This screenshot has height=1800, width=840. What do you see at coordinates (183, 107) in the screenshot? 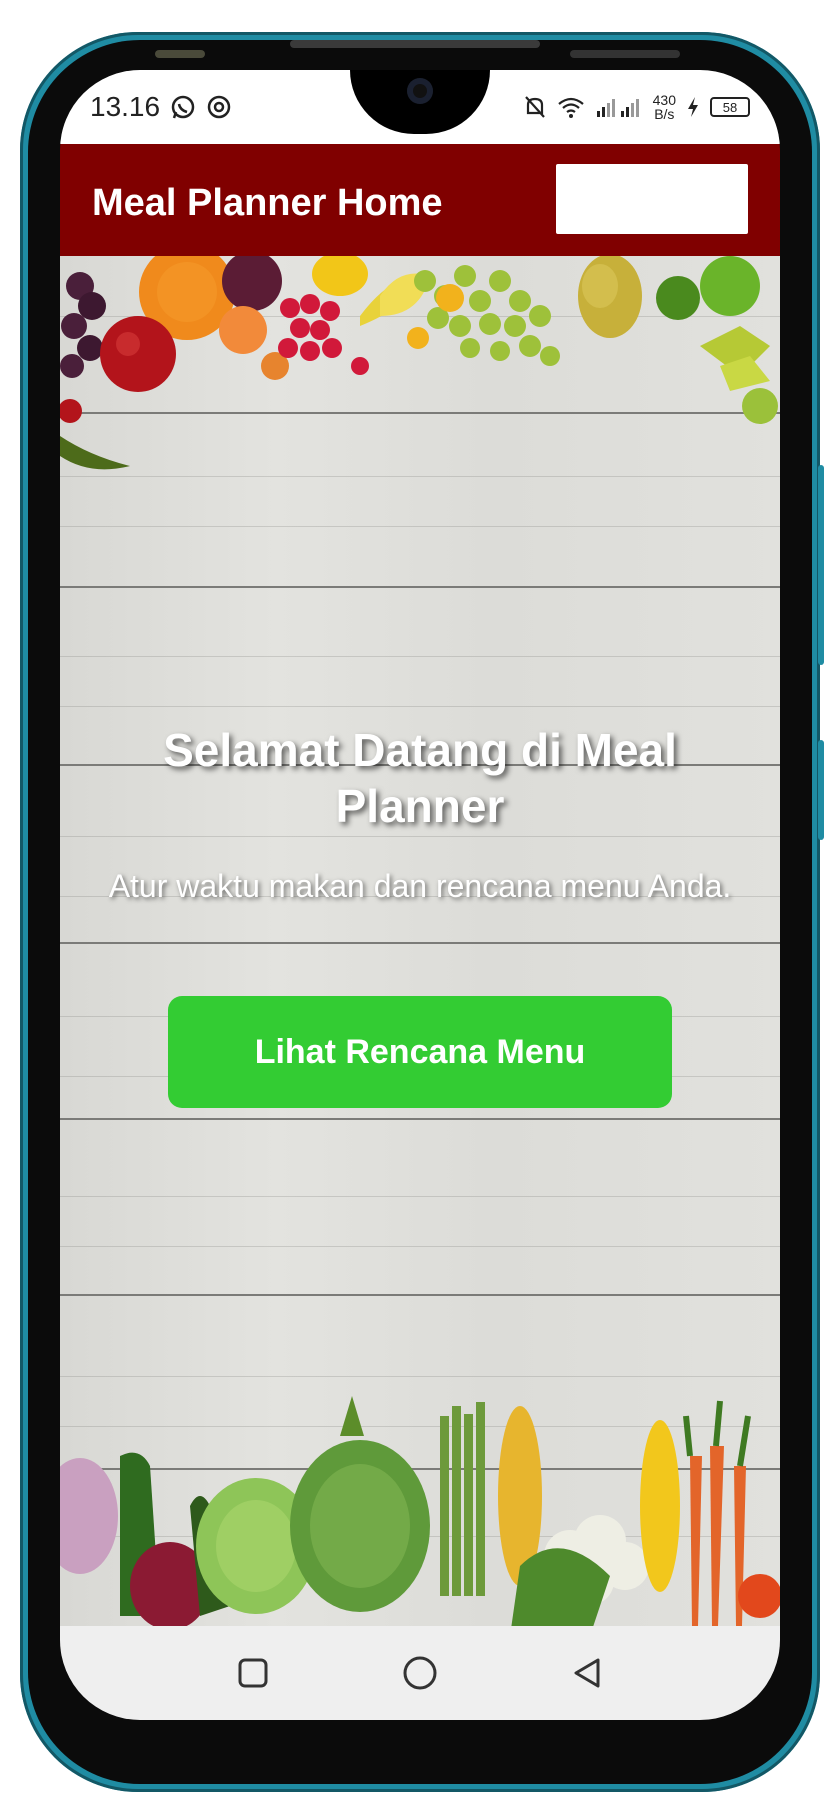
I see `whatsapp-icon` at bounding box center [183, 107].